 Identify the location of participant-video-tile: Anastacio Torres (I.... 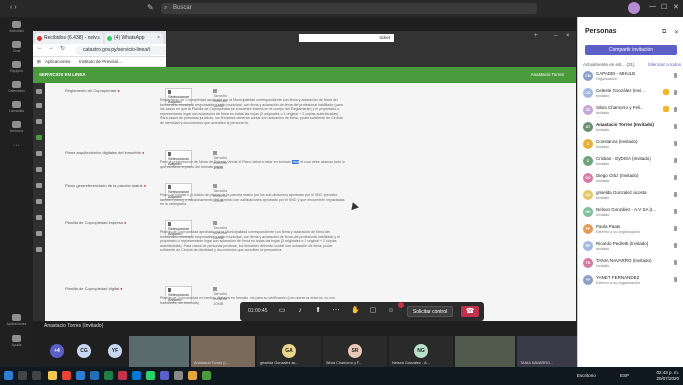
(223, 351).